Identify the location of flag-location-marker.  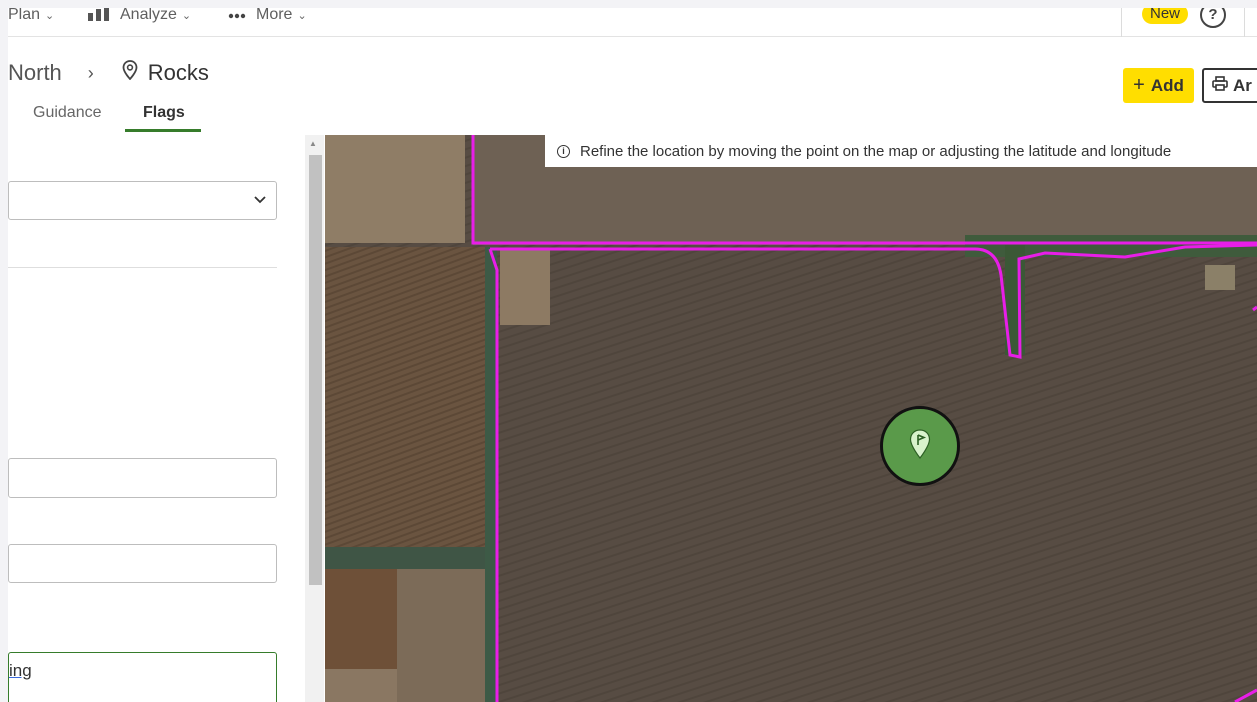
(920, 446).